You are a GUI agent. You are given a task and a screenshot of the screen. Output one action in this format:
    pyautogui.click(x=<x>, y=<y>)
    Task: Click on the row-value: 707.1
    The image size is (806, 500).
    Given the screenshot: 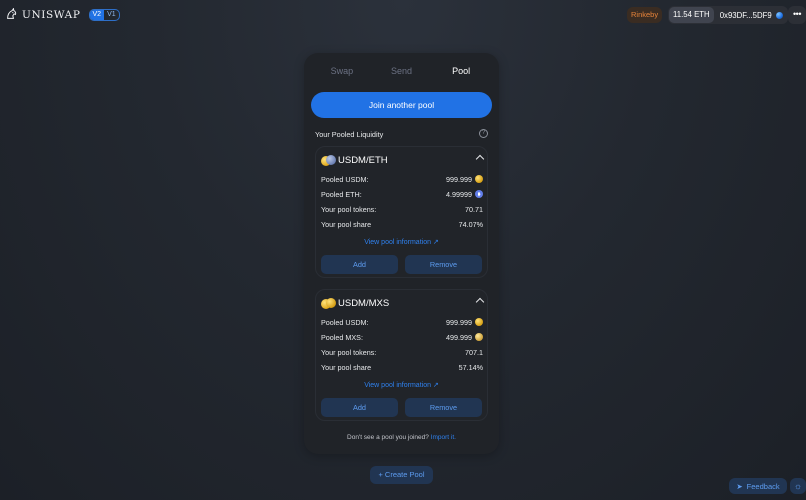 What is the action you would take?
    pyautogui.click(x=474, y=352)
    